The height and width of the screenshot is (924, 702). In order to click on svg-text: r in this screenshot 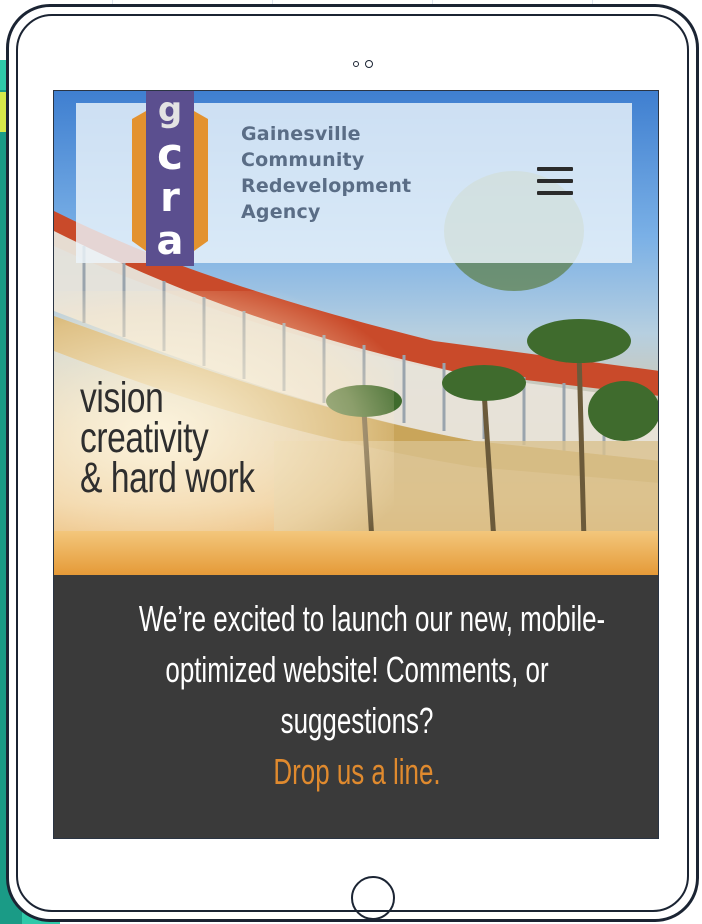, I will do `click(170, 198)`.